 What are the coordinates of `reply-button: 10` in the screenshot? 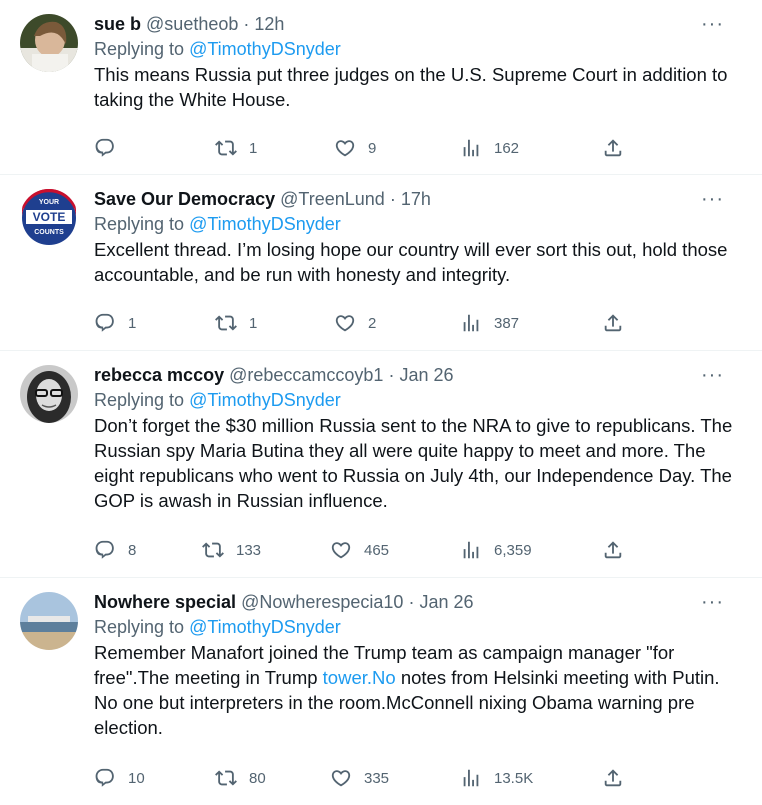 It's located at (119, 778).